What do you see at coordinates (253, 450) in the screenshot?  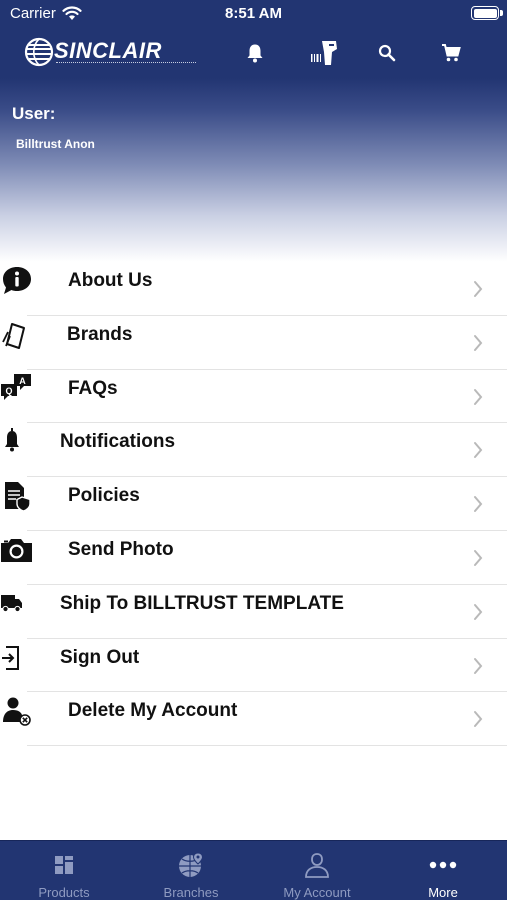 I see `menu-item-notifications: Notifications` at bounding box center [253, 450].